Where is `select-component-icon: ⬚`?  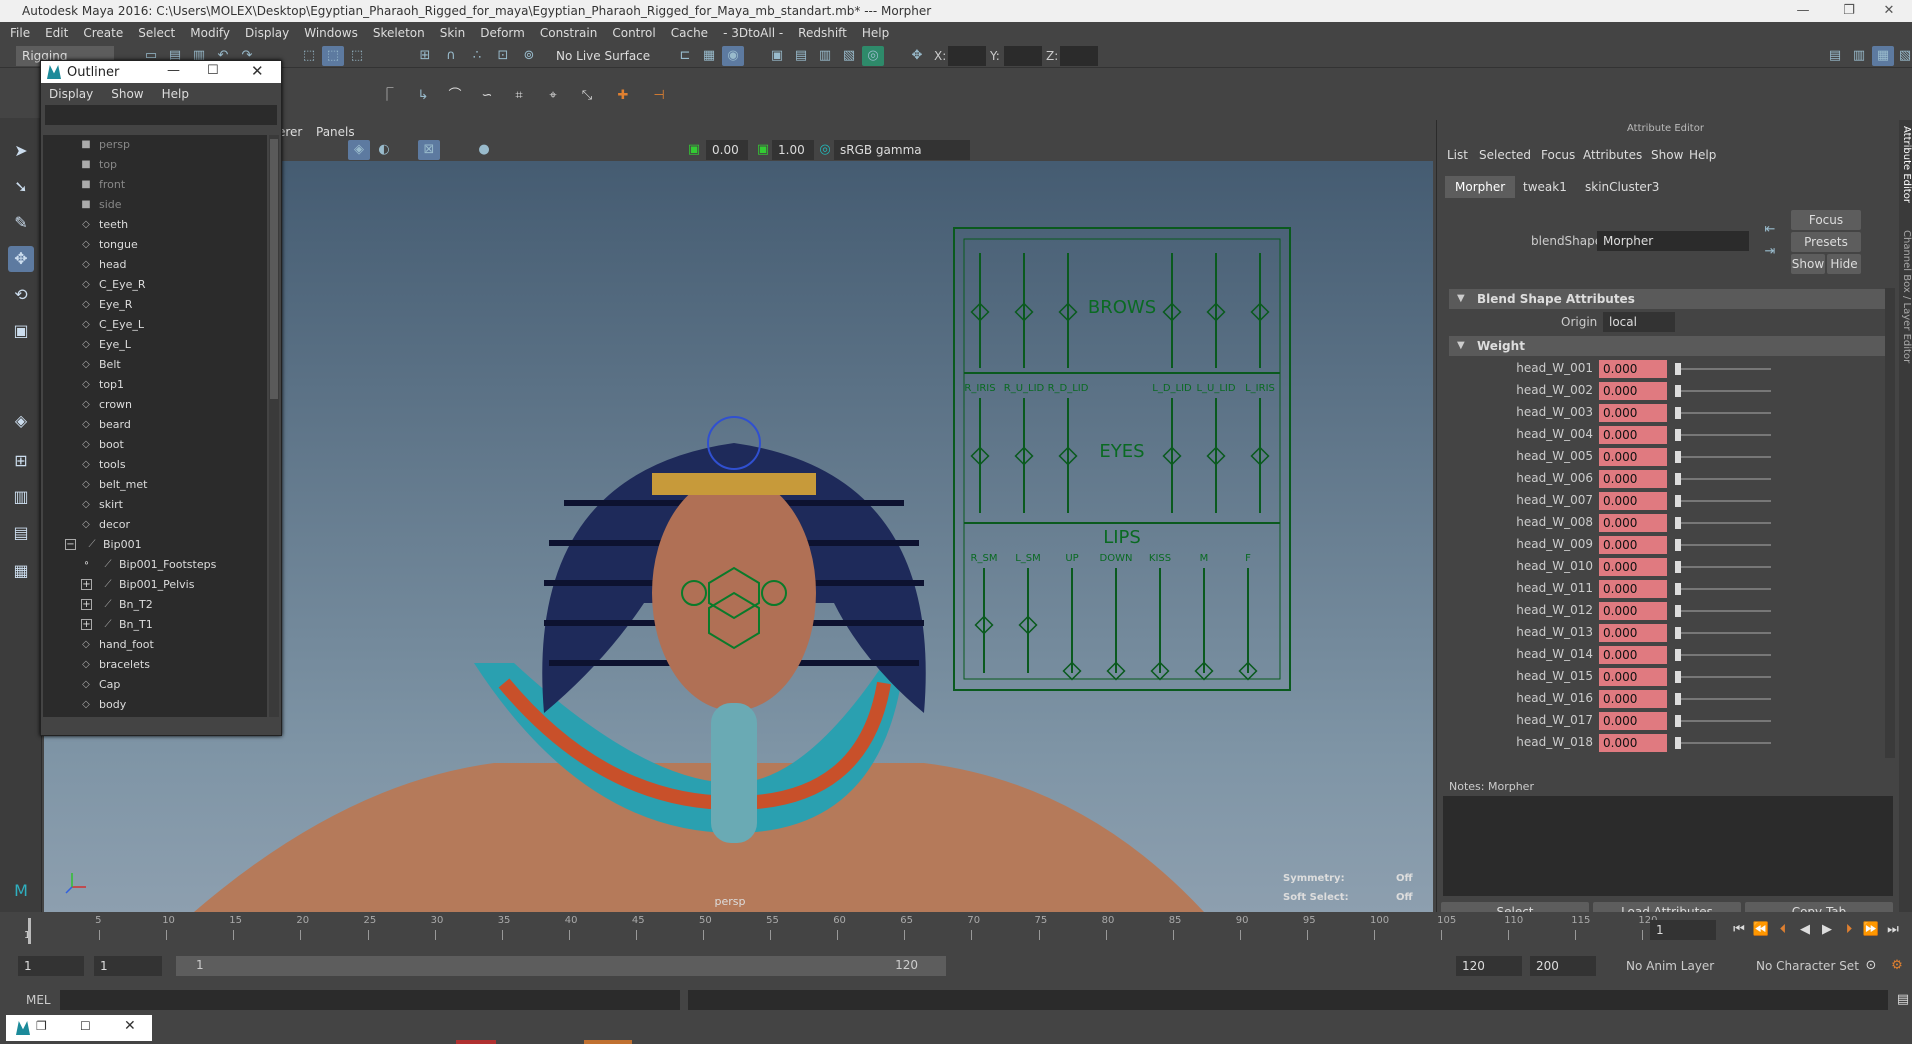
select-component-icon: ⬚ is located at coordinates (357, 56).